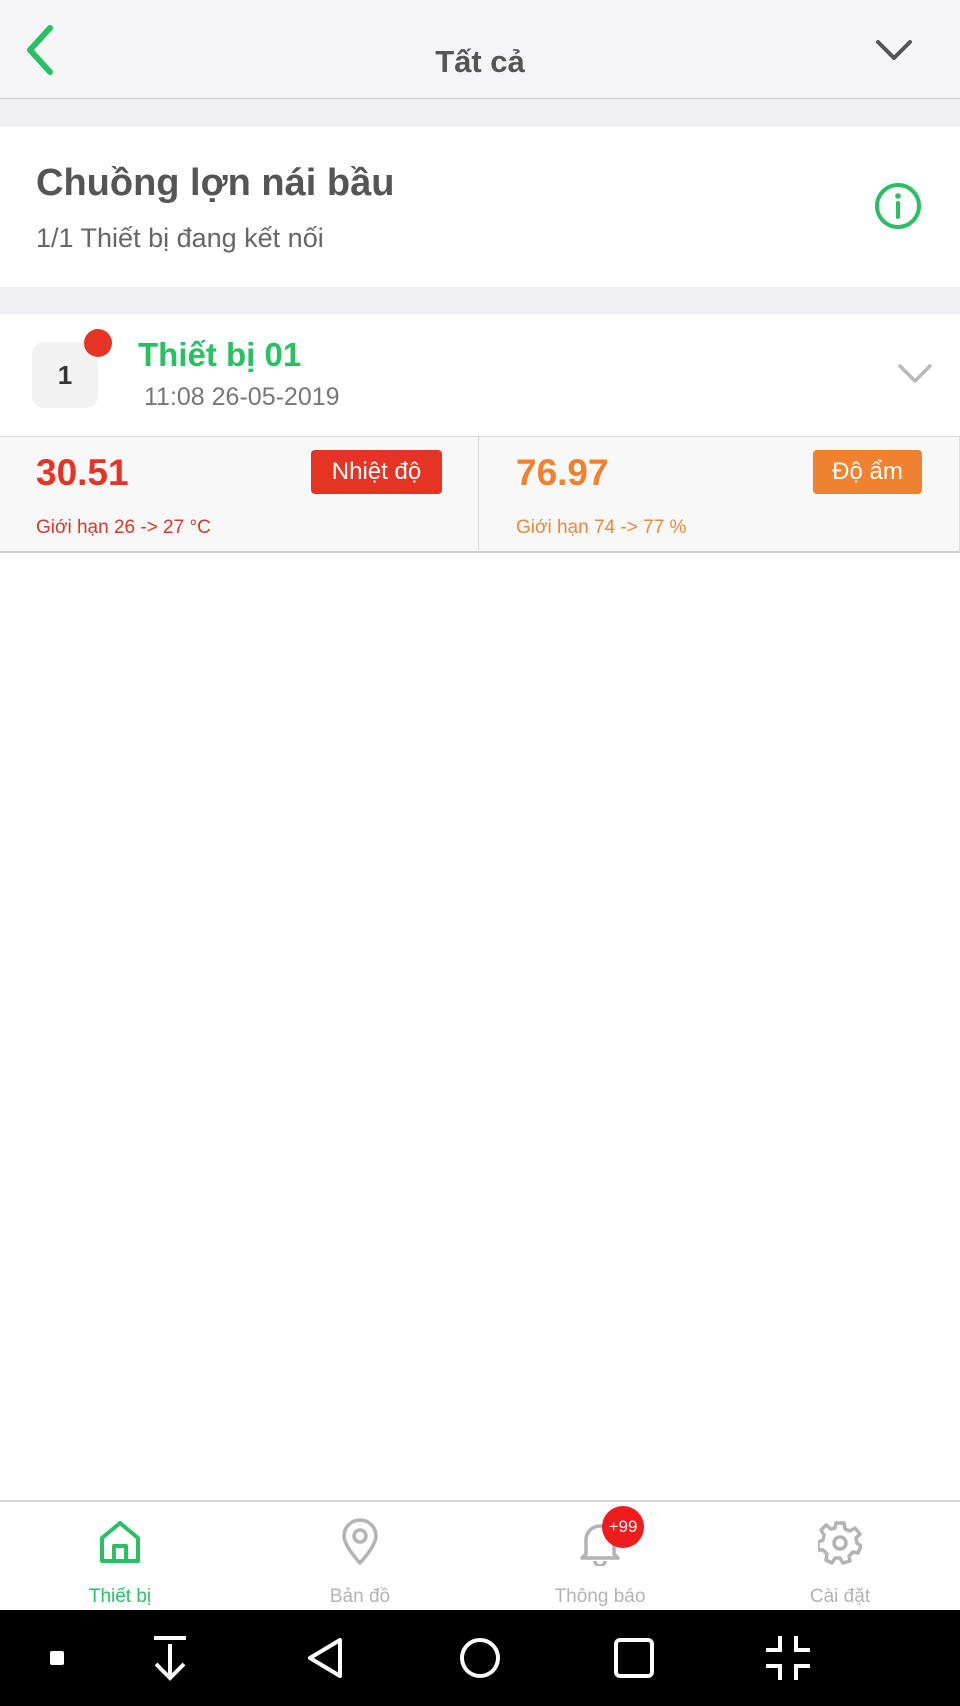 This screenshot has width=960, height=1706. I want to click on tab-map: Bản đồ, so click(360, 1555).